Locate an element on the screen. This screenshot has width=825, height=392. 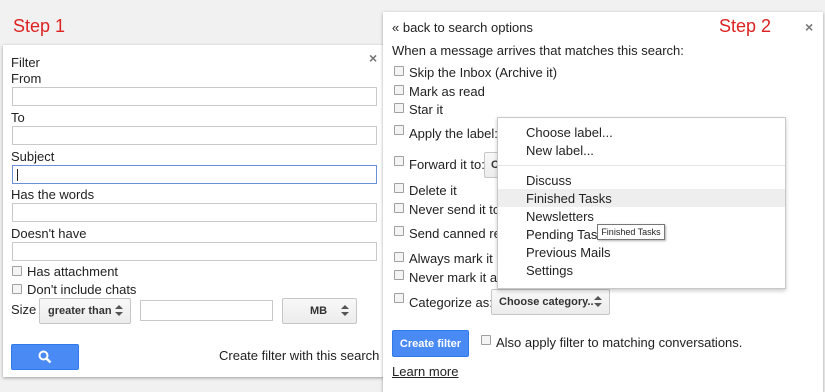
subject-label: Subject is located at coordinates (33, 156).